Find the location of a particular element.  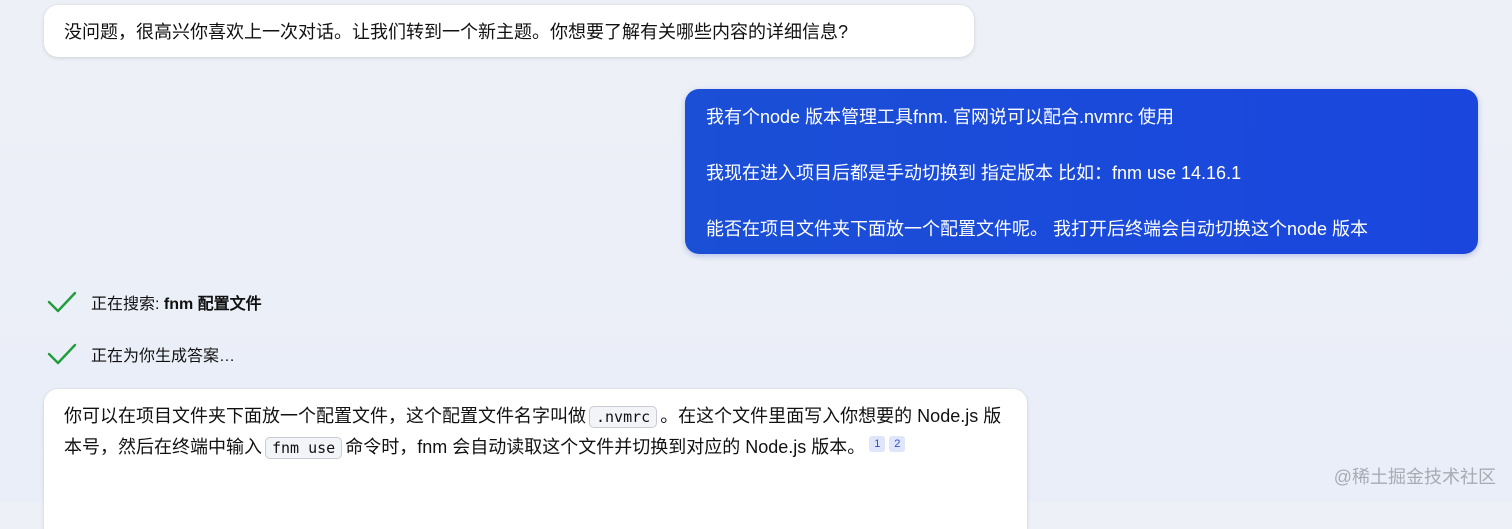

status-searching: 正在搜索: fnm 配置文件 is located at coordinates (154, 302).